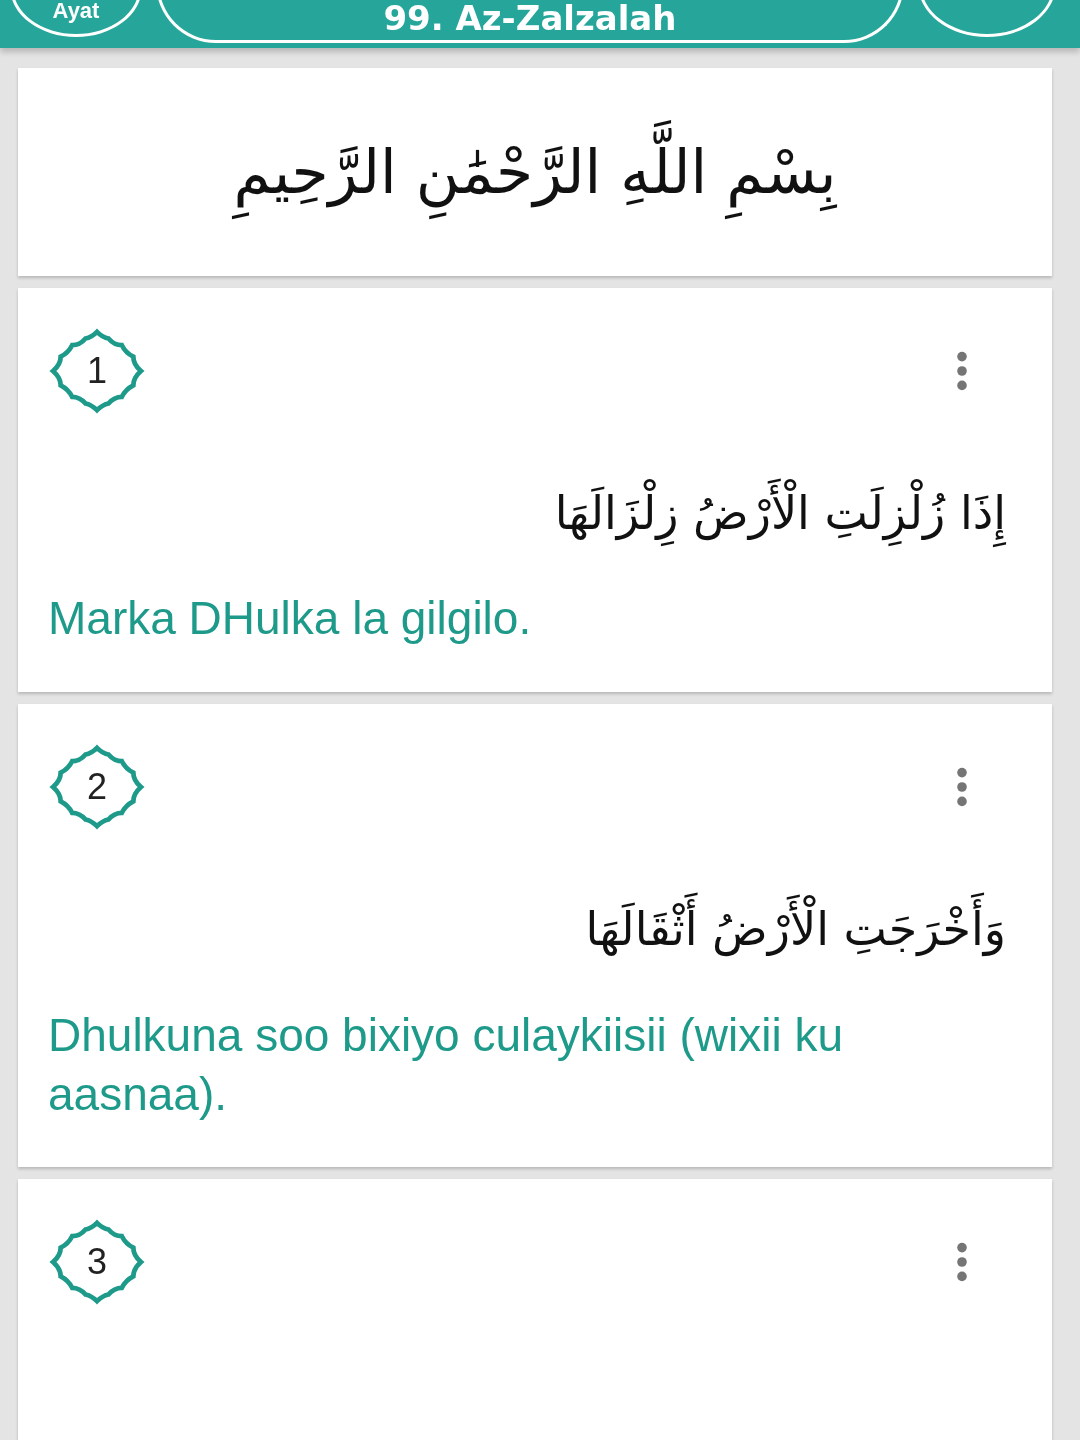 The image size is (1080, 1440). I want to click on surah-title-button: 99. Az-Zalzalah, so click(530, 21).